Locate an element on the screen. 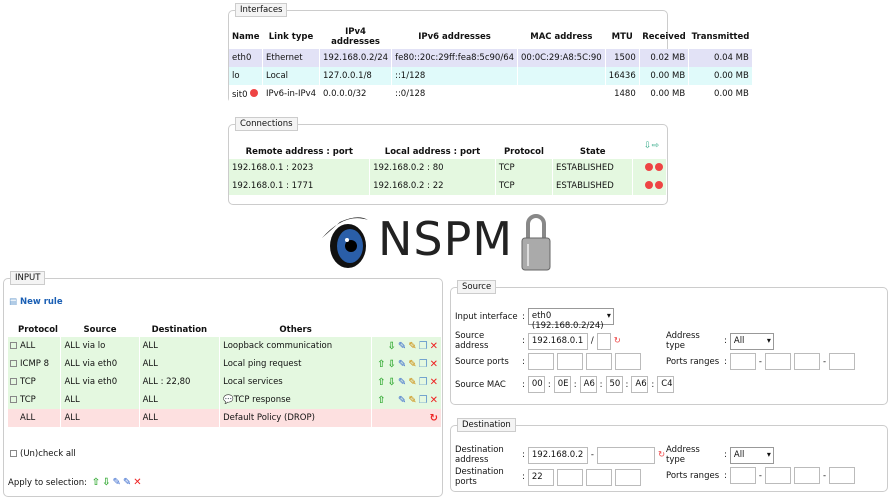 The image size is (890, 500). uncheck-all-checkbox is located at coordinates (13, 453).